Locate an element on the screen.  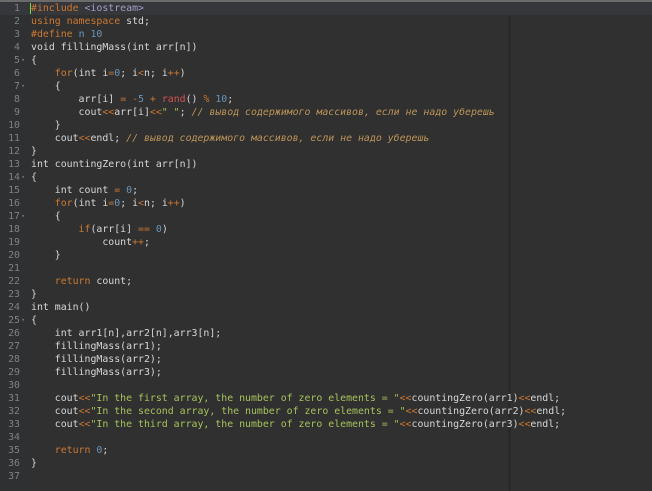
code-line: 23} is located at coordinates (326, 294).